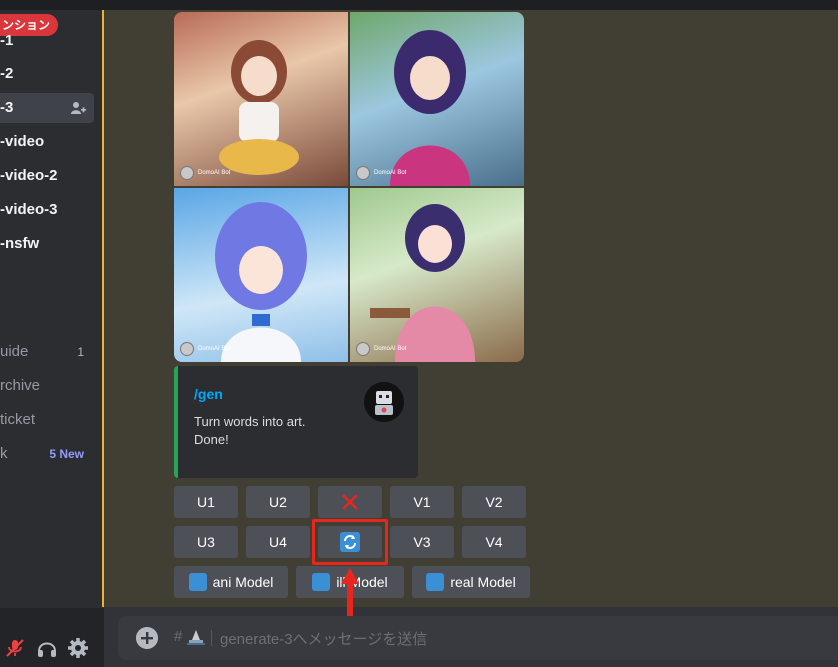 The height and width of the screenshot is (667, 838). I want to click on channel-label: -video-3, so click(29, 209).